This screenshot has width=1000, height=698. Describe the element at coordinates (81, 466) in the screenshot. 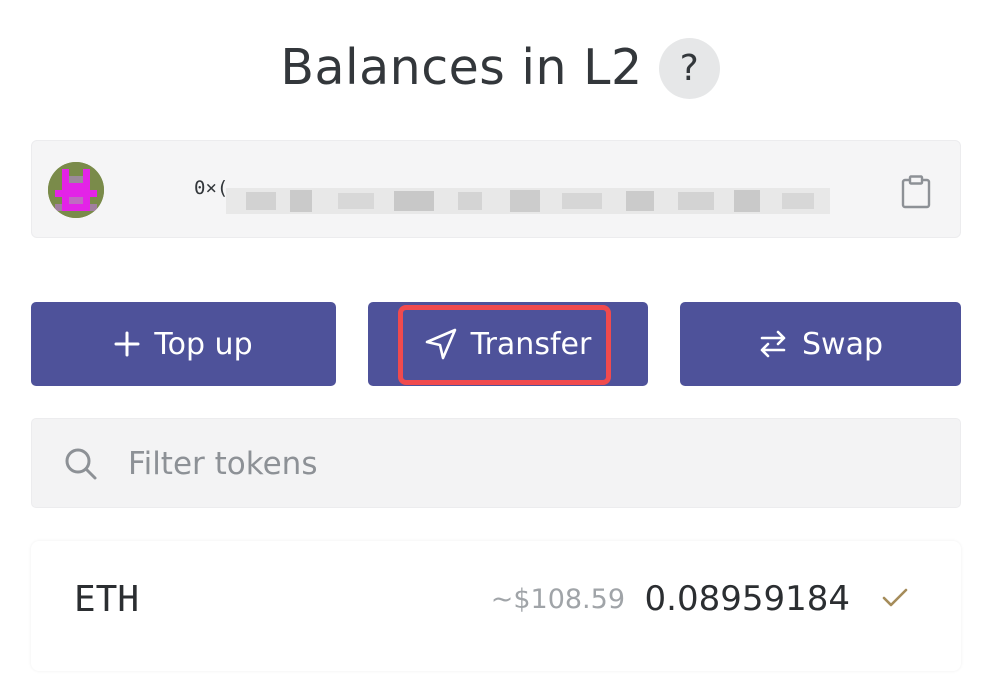

I see `search-icon` at that location.